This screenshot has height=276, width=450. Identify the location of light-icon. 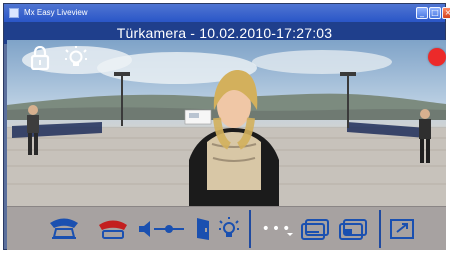
(229, 227).